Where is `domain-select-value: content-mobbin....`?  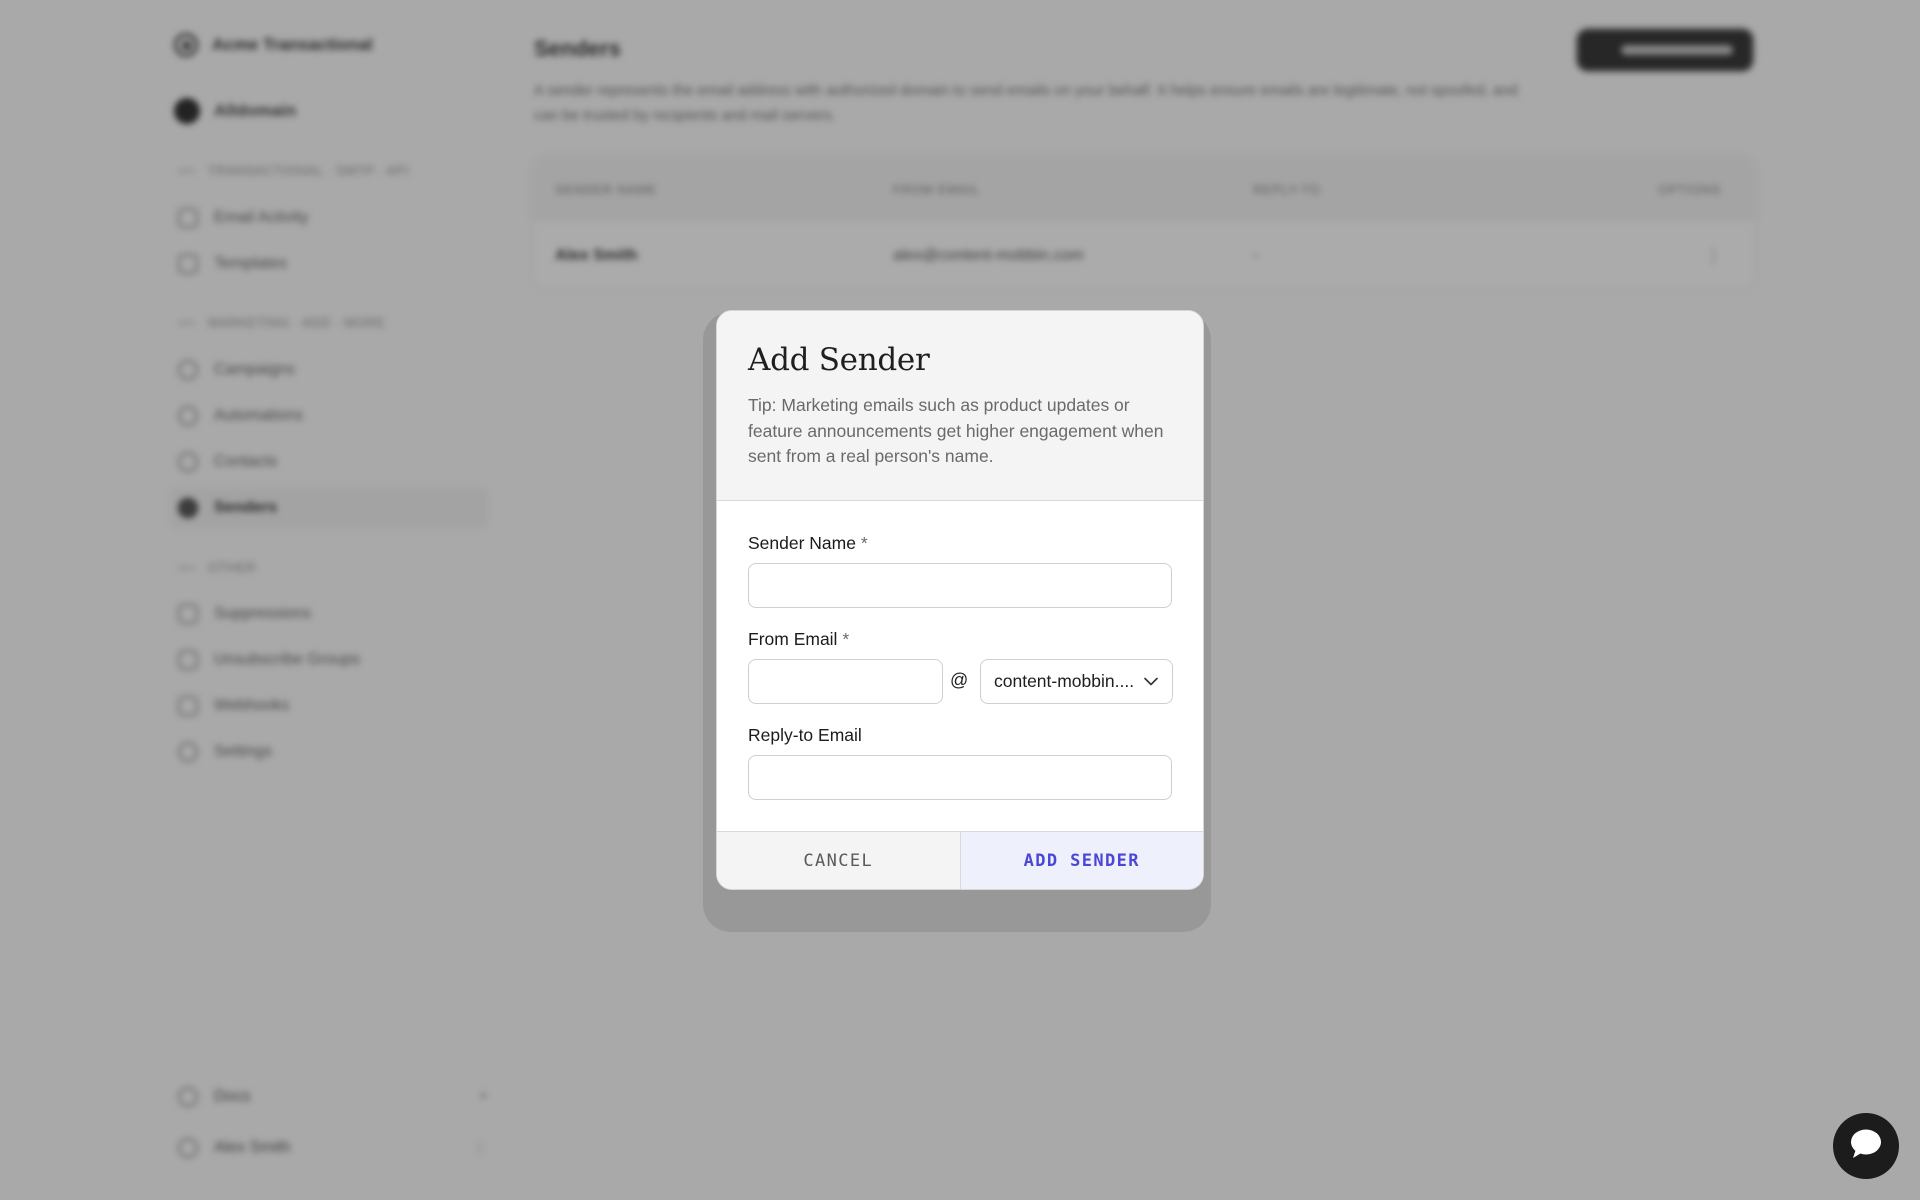 domain-select-value: content-mobbin.... is located at coordinates (1064, 681).